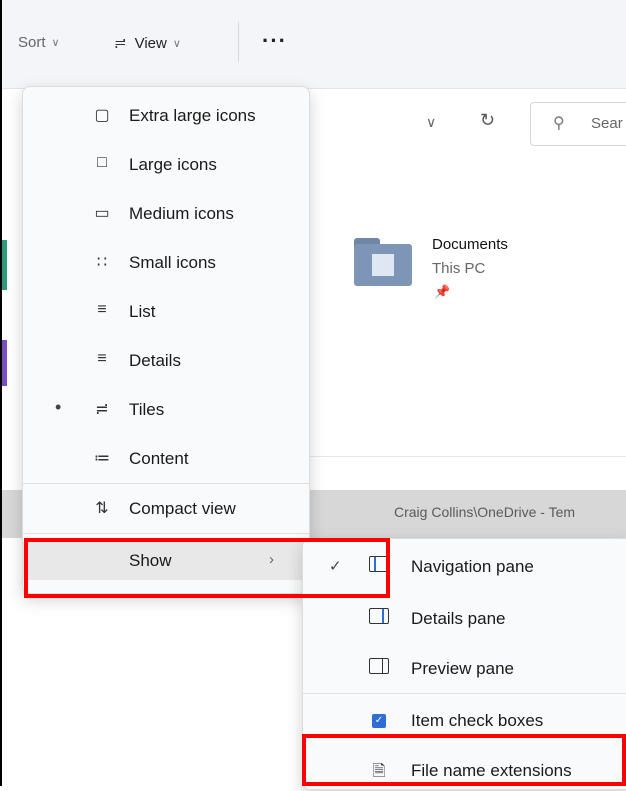 The height and width of the screenshot is (791, 626). Describe the element at coordinates (102, 309) in the screenshot. I see `list-icon: ≡` at that location.